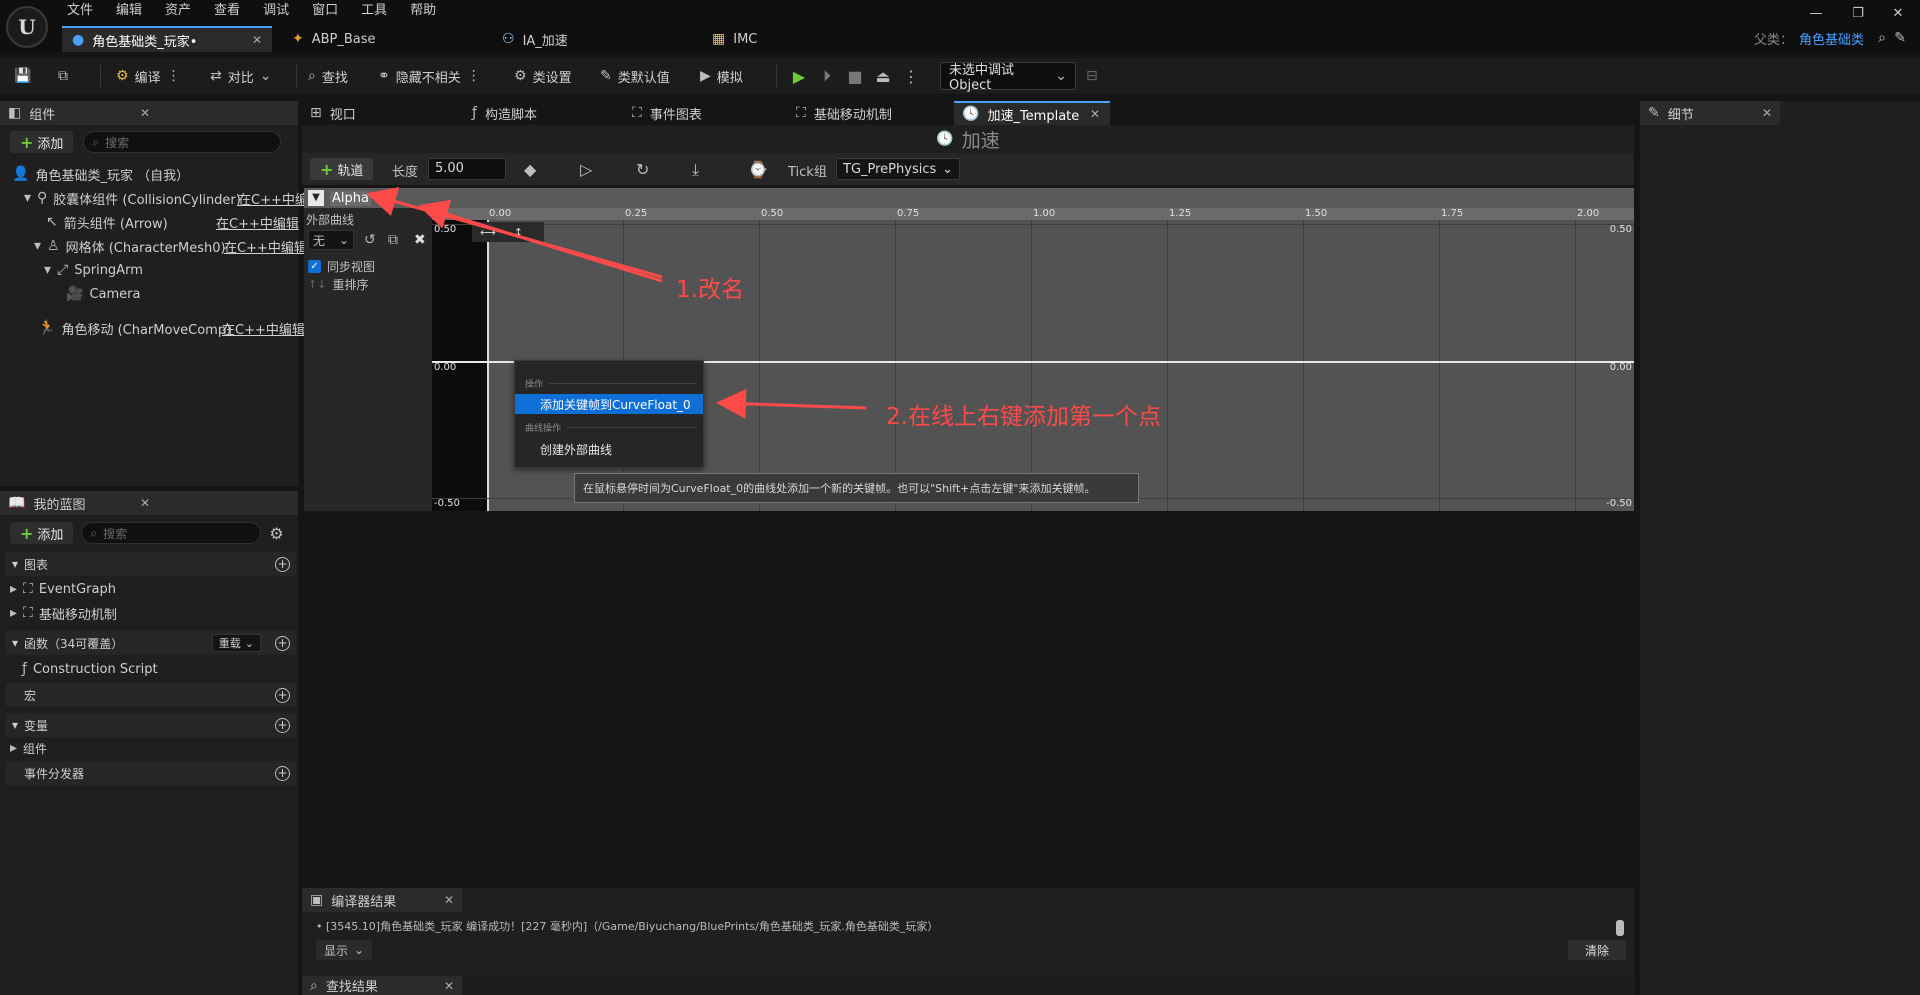 Image resolution: width=1920 pixels, height=995 pixels. I want to click on add-key-menu-item: 添加关键帧到CurveFloat_0, so click(609, 404).